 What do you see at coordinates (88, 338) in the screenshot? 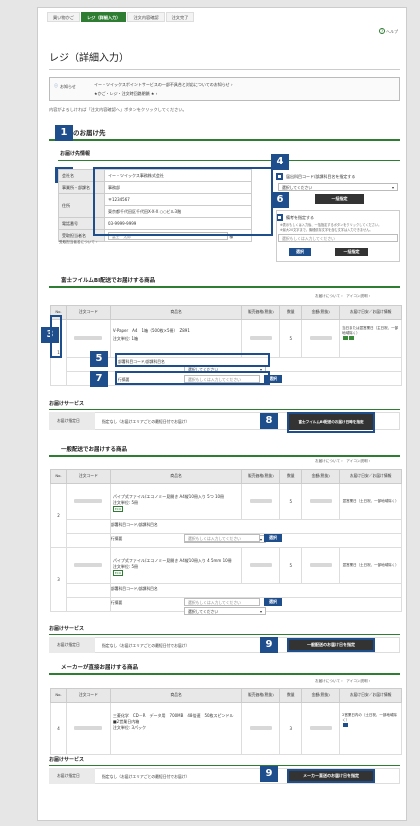
I see `order-code` at bounding box center [88, 338].